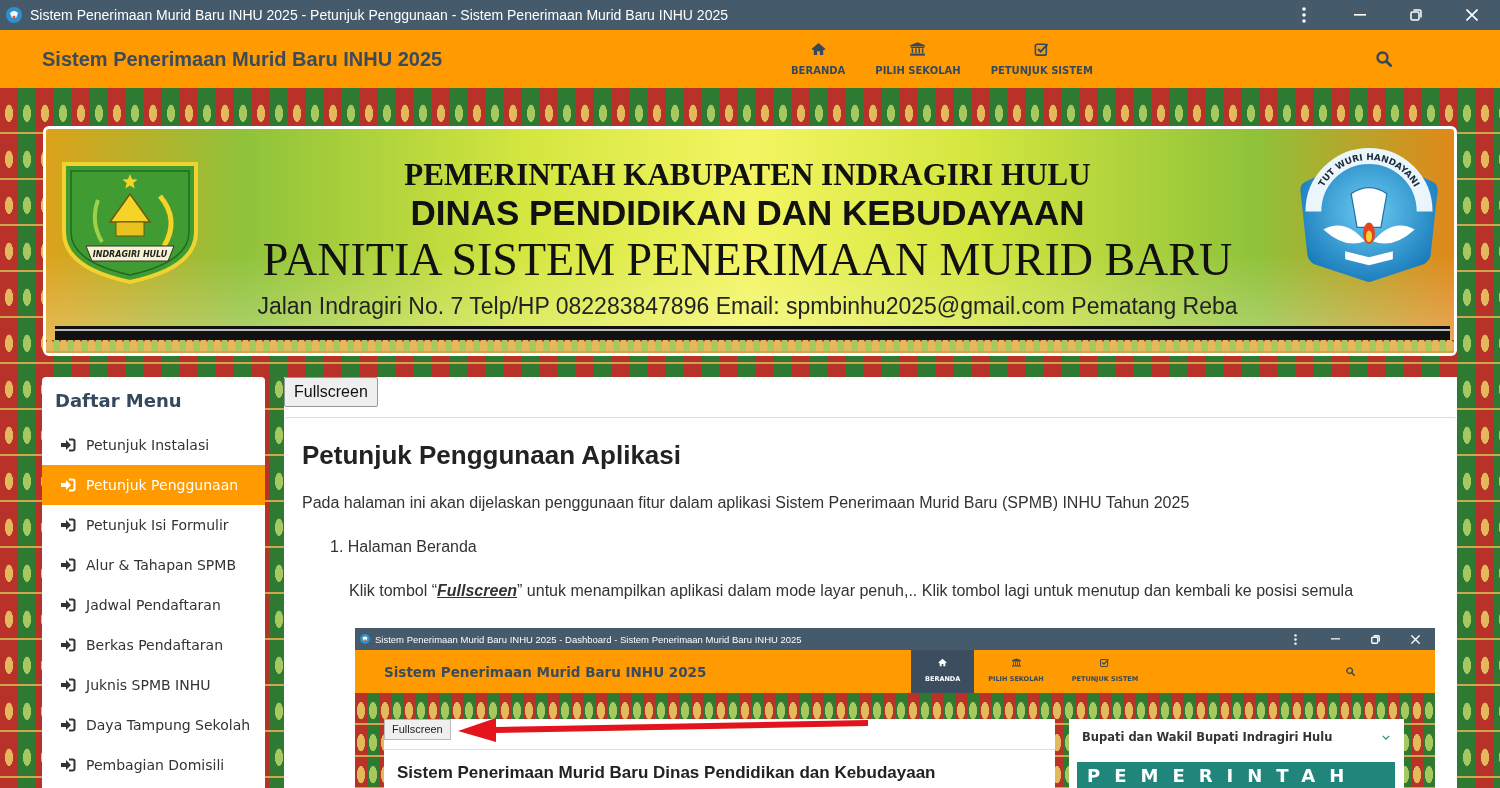  What do you see at coordinates (153, 685) in the screenshot?
I see `sidebar-item: Juknis SPMB INHU` at bounding box center [153, 685].